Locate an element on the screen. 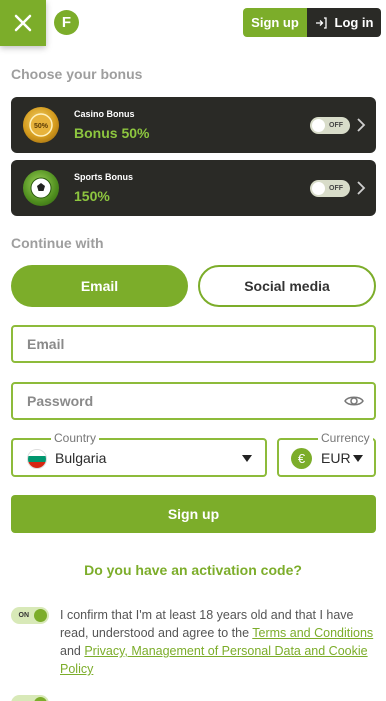  bonus-name: Sports Bonus is located at coordinates (104, 177).